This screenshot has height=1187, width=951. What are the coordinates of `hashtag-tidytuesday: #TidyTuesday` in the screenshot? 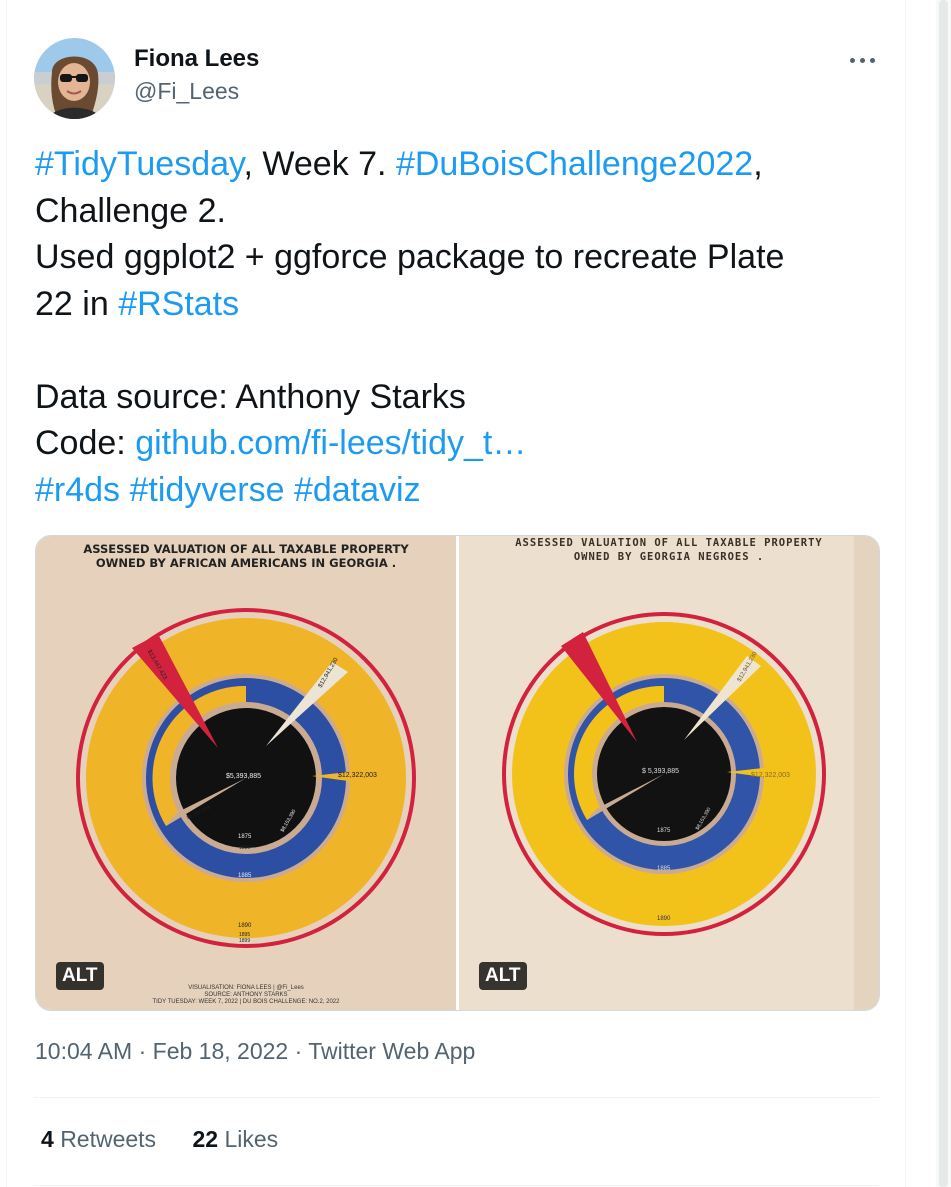 It's located at (139, 164).